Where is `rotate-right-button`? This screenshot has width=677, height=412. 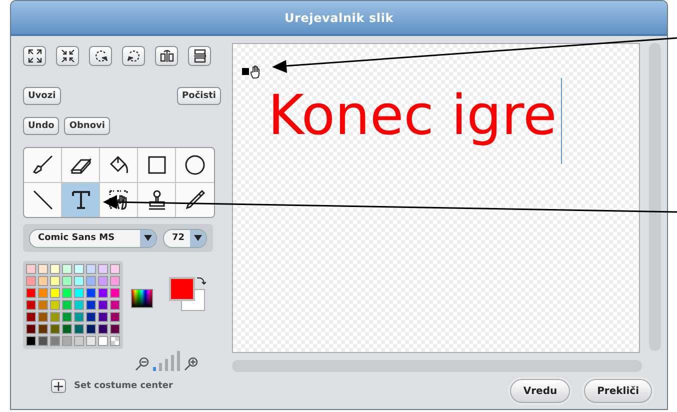
rotate-right-button is located at coordinates (133, 56).